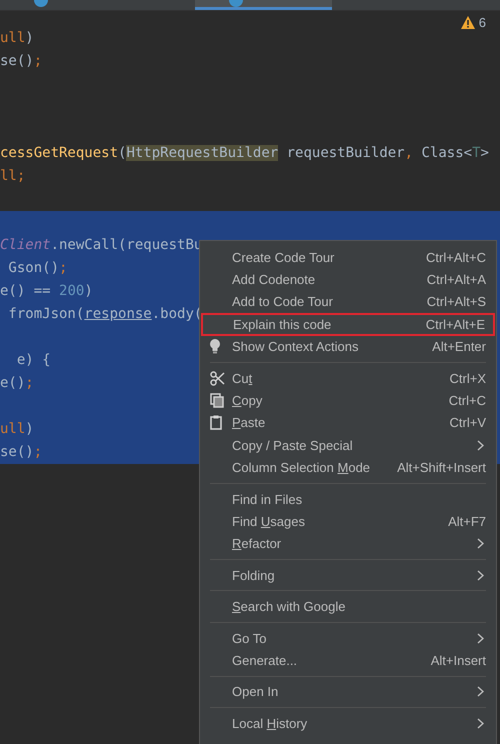 The image size is (500, 744). I want to click on menu-item: Find in Files, so click(348, 499).